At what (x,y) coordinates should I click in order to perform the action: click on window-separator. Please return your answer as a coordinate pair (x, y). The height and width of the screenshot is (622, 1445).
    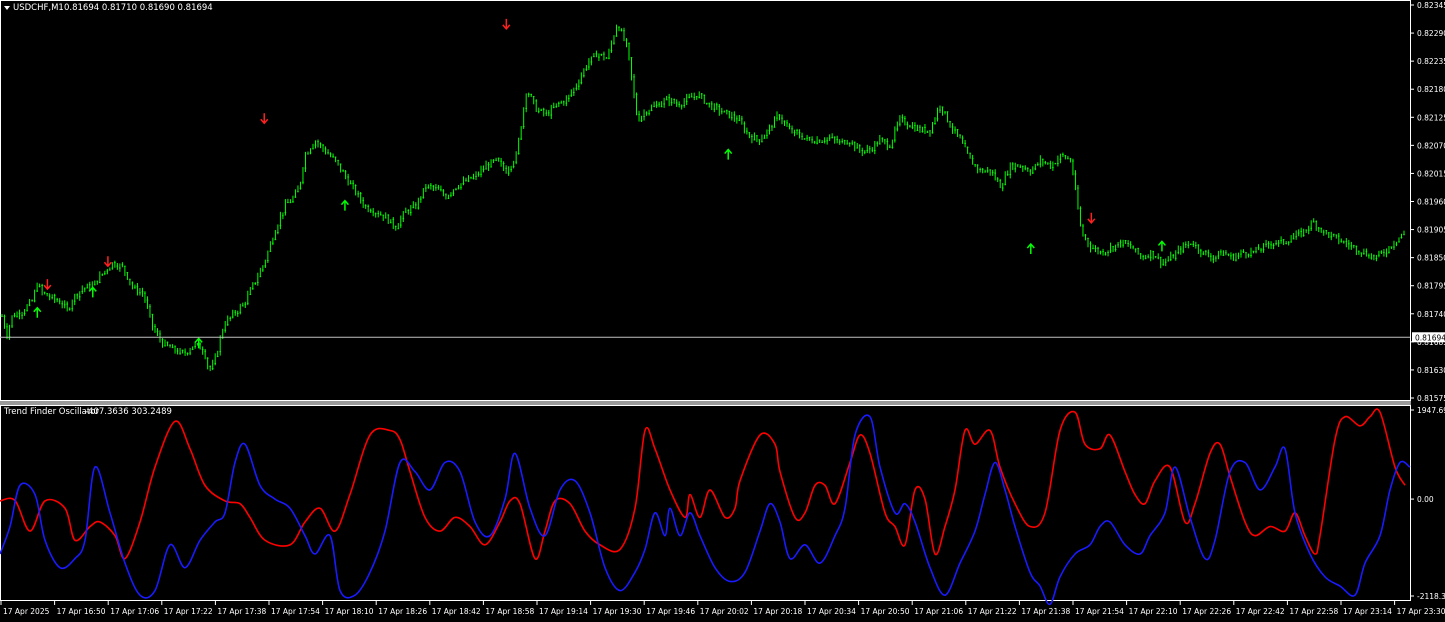
    Looking at the image, I should click on (705, 403).